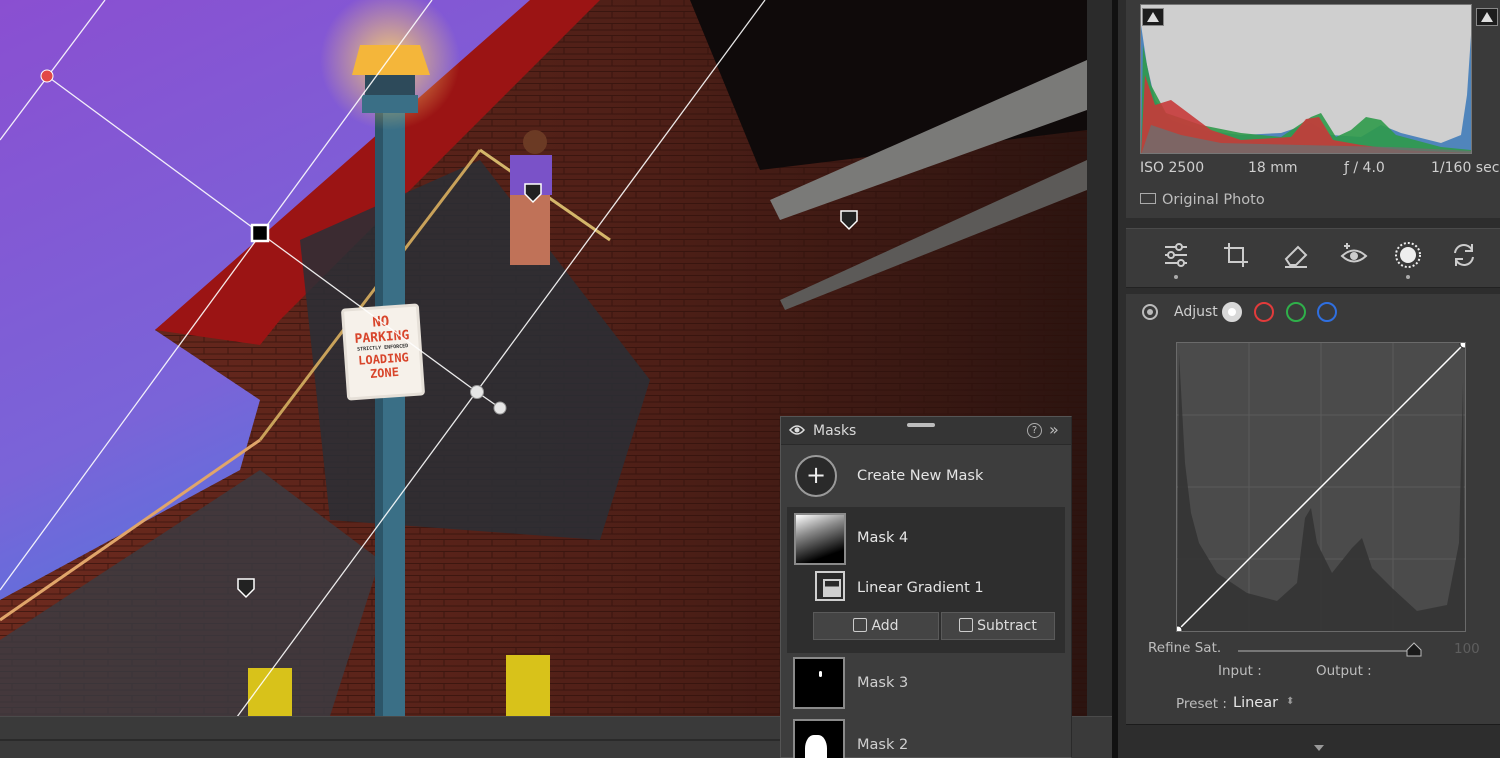 The height and width of the screenshot is (758, 1500). Describe the element at coordinates (1236, 255) in the screenshot. I see `crop-icon` at that location.